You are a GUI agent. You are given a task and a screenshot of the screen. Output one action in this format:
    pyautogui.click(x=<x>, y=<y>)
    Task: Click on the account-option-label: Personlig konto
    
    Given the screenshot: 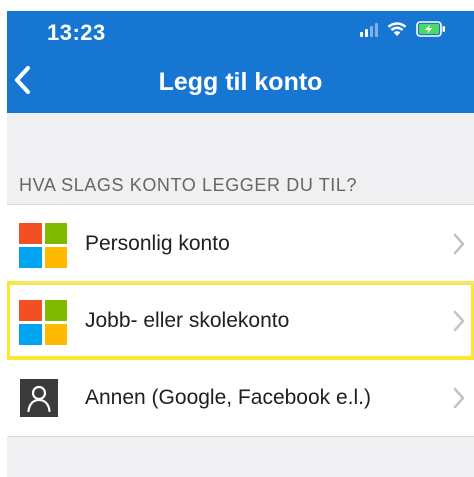 What is the action you would take?
    pyautogui.click(x=157, y=243)
    